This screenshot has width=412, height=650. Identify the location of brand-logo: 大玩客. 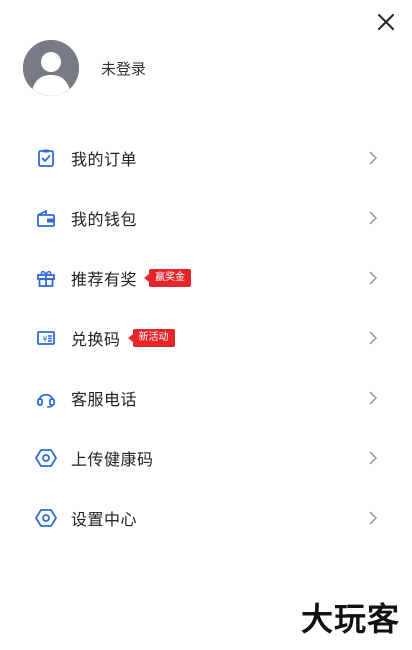
(350, 619).